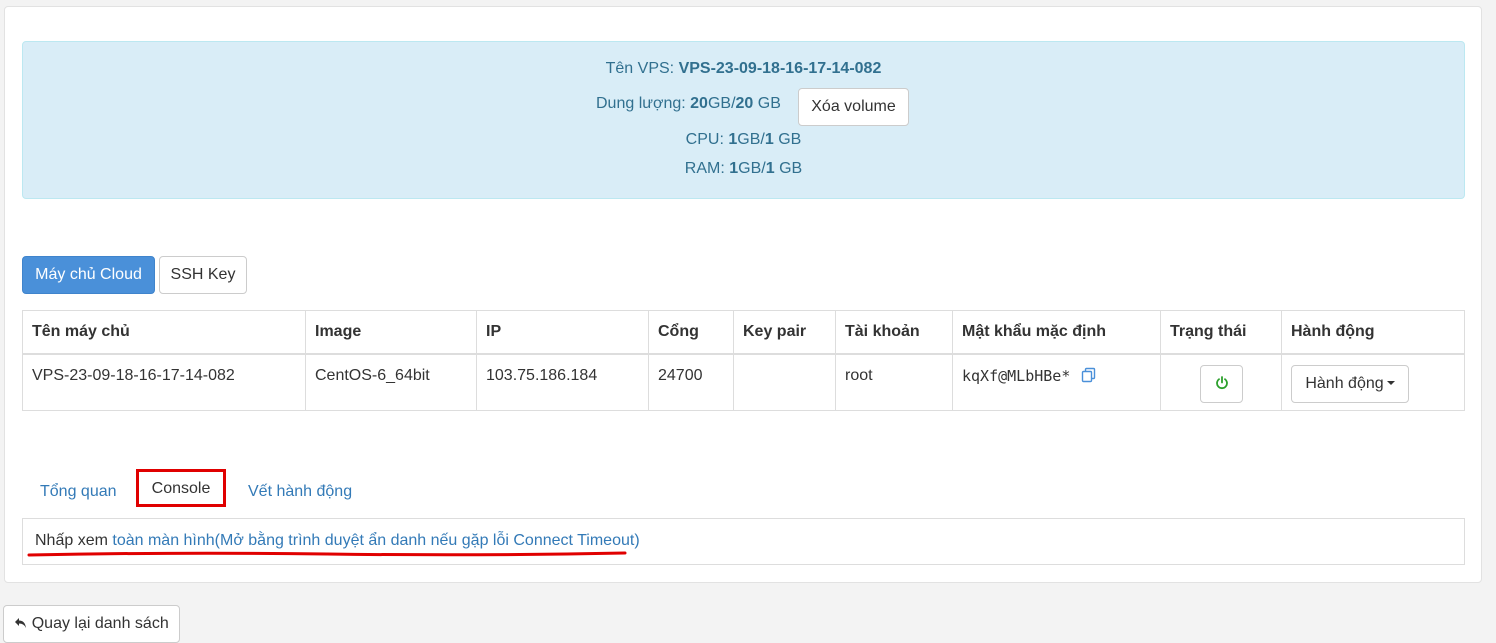  I want to click on tab-console: Console, so click(181, 488).